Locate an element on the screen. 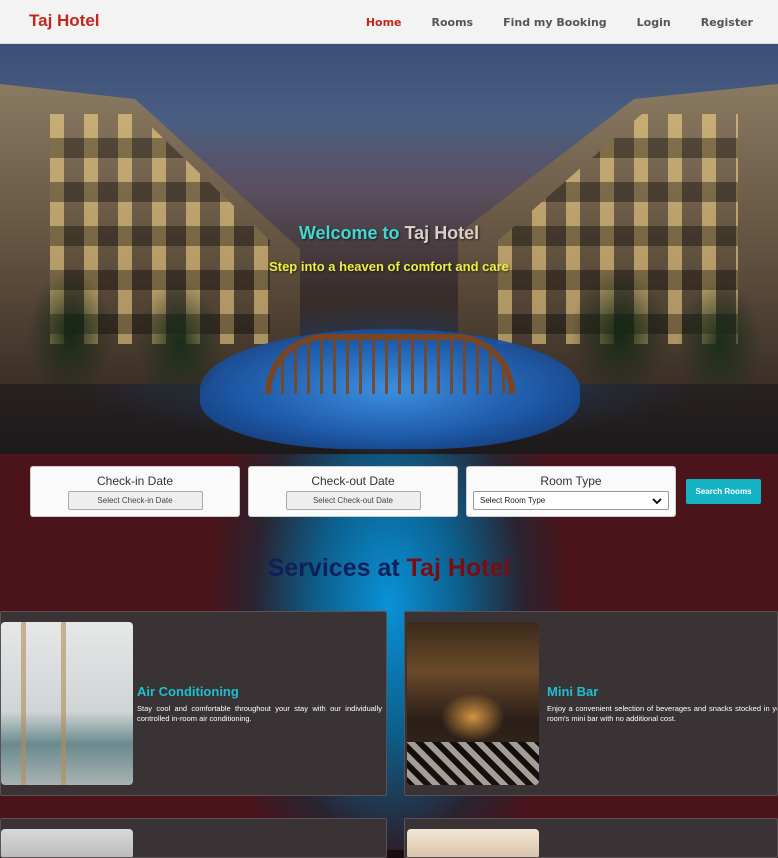 The width and height of the screenshot is (778, 858). service-image-mini-bar is located at coordinates (473, 703).